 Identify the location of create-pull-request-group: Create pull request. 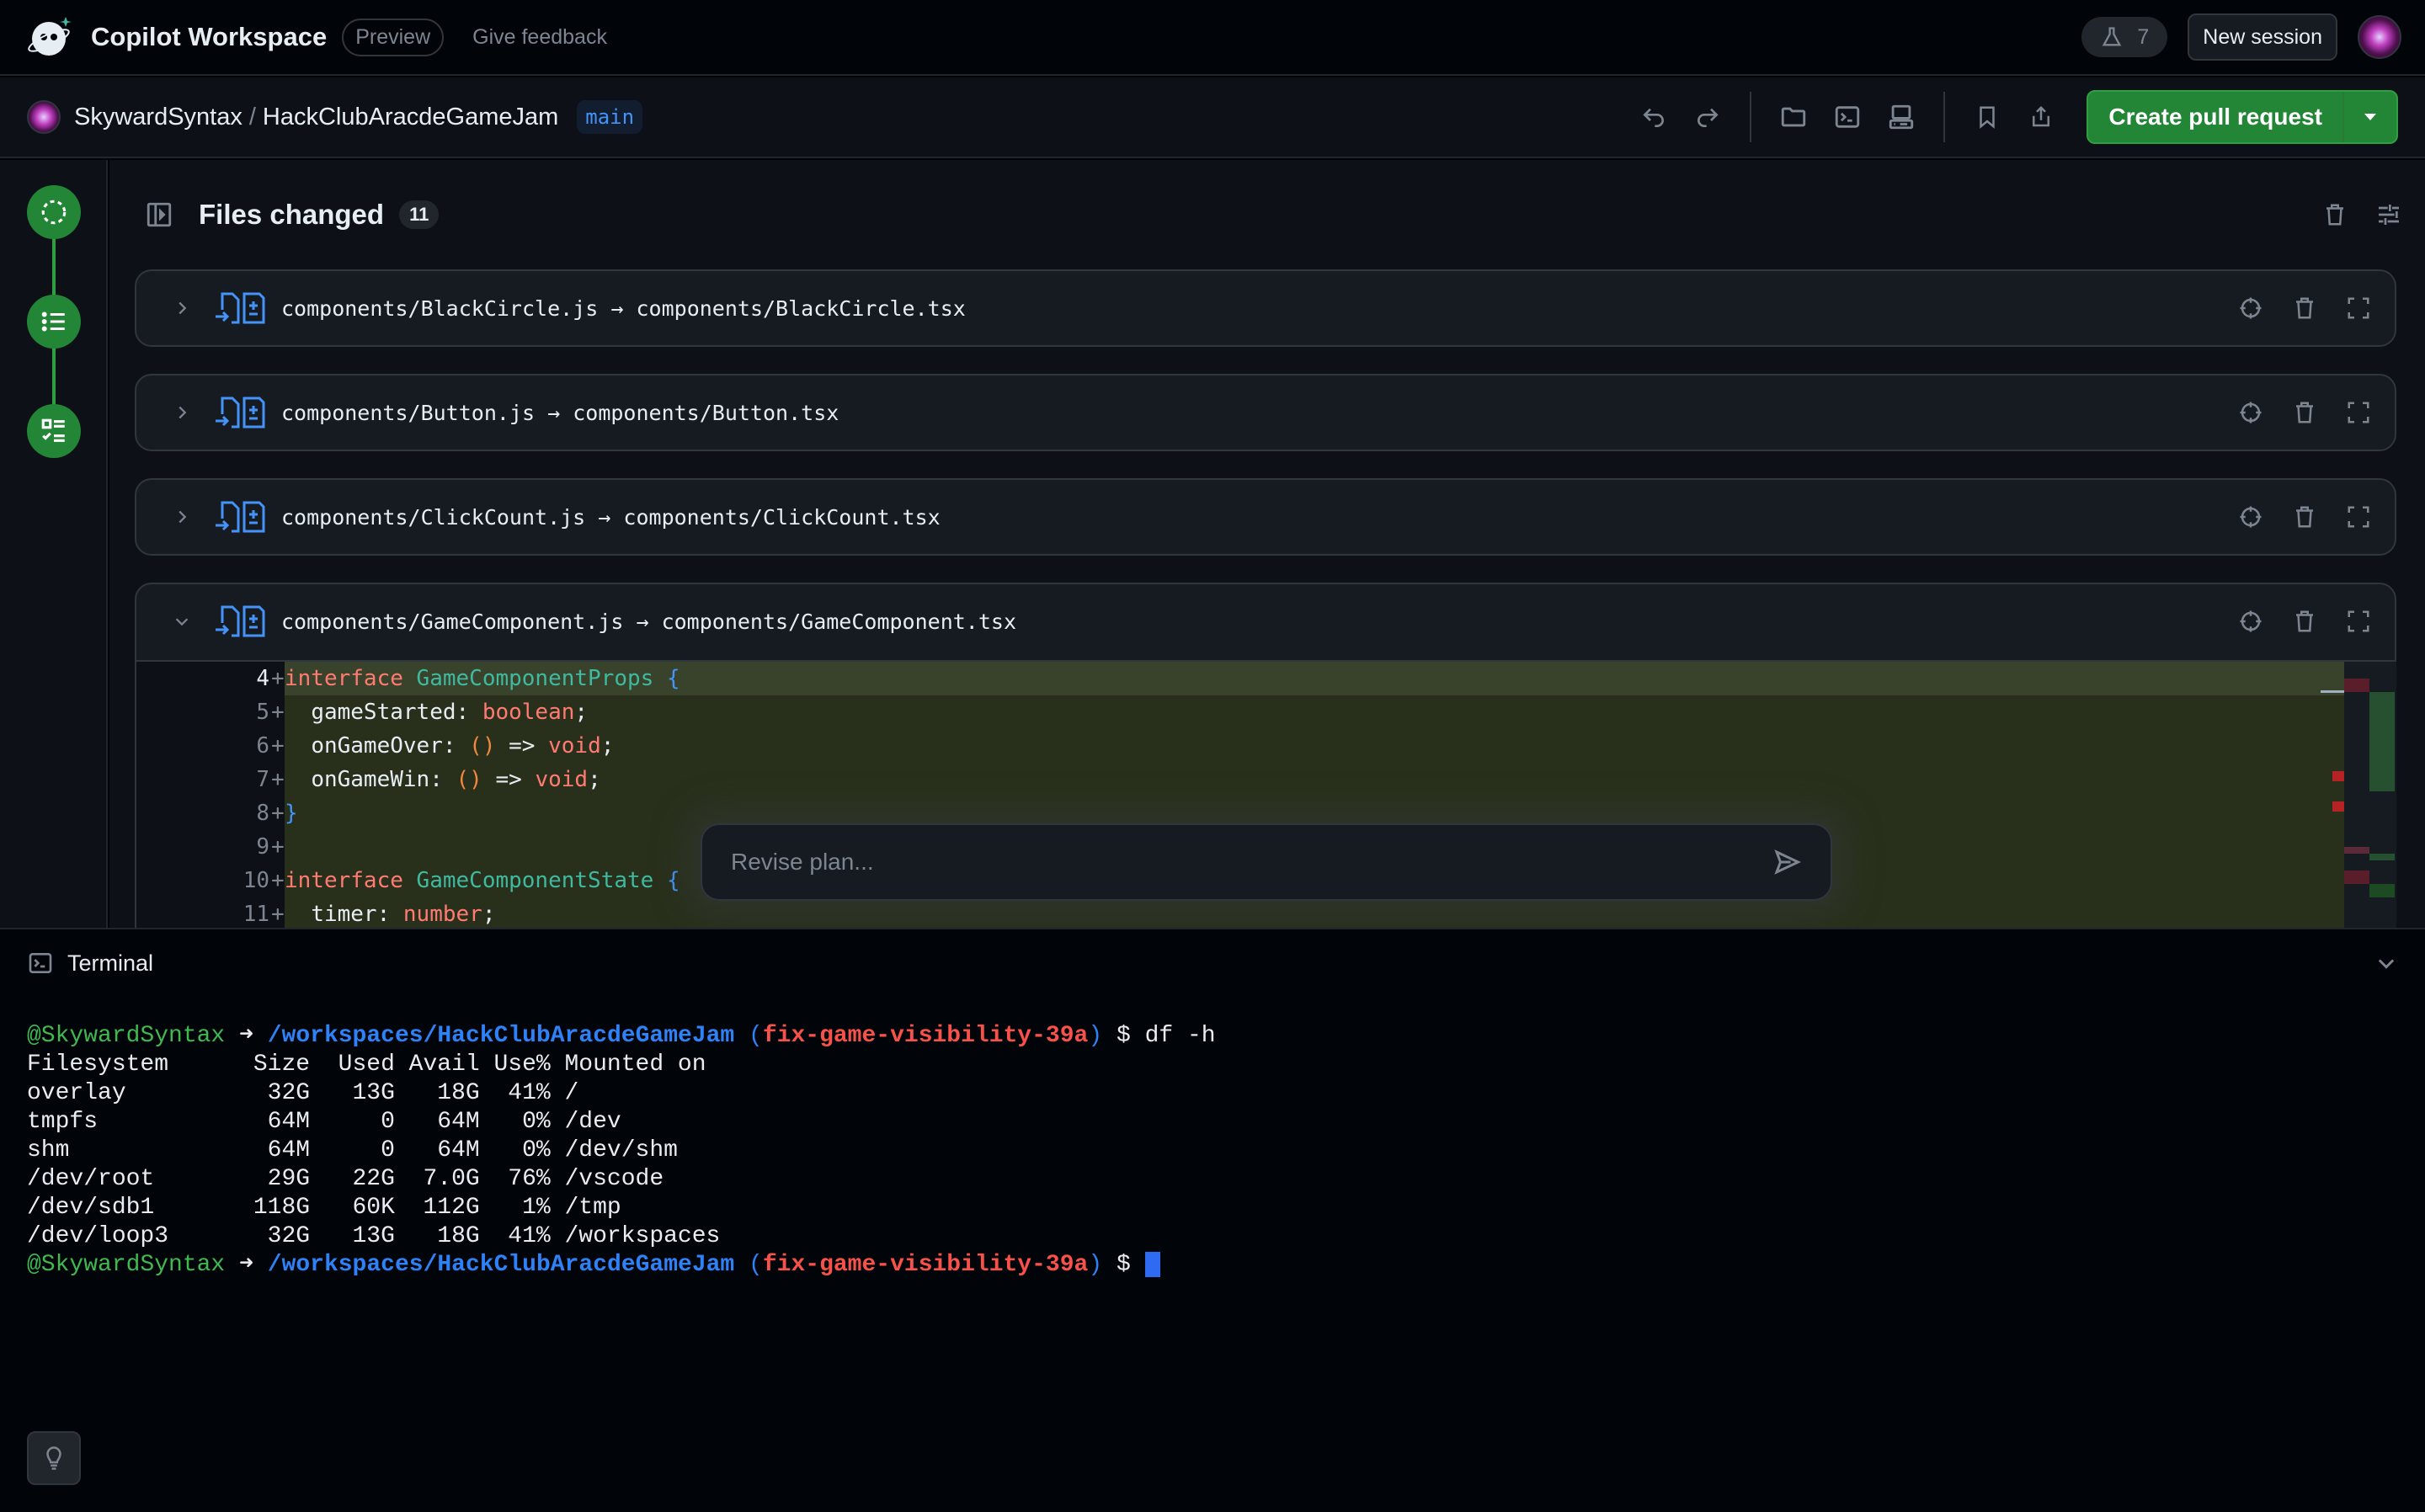
(2242, 117).